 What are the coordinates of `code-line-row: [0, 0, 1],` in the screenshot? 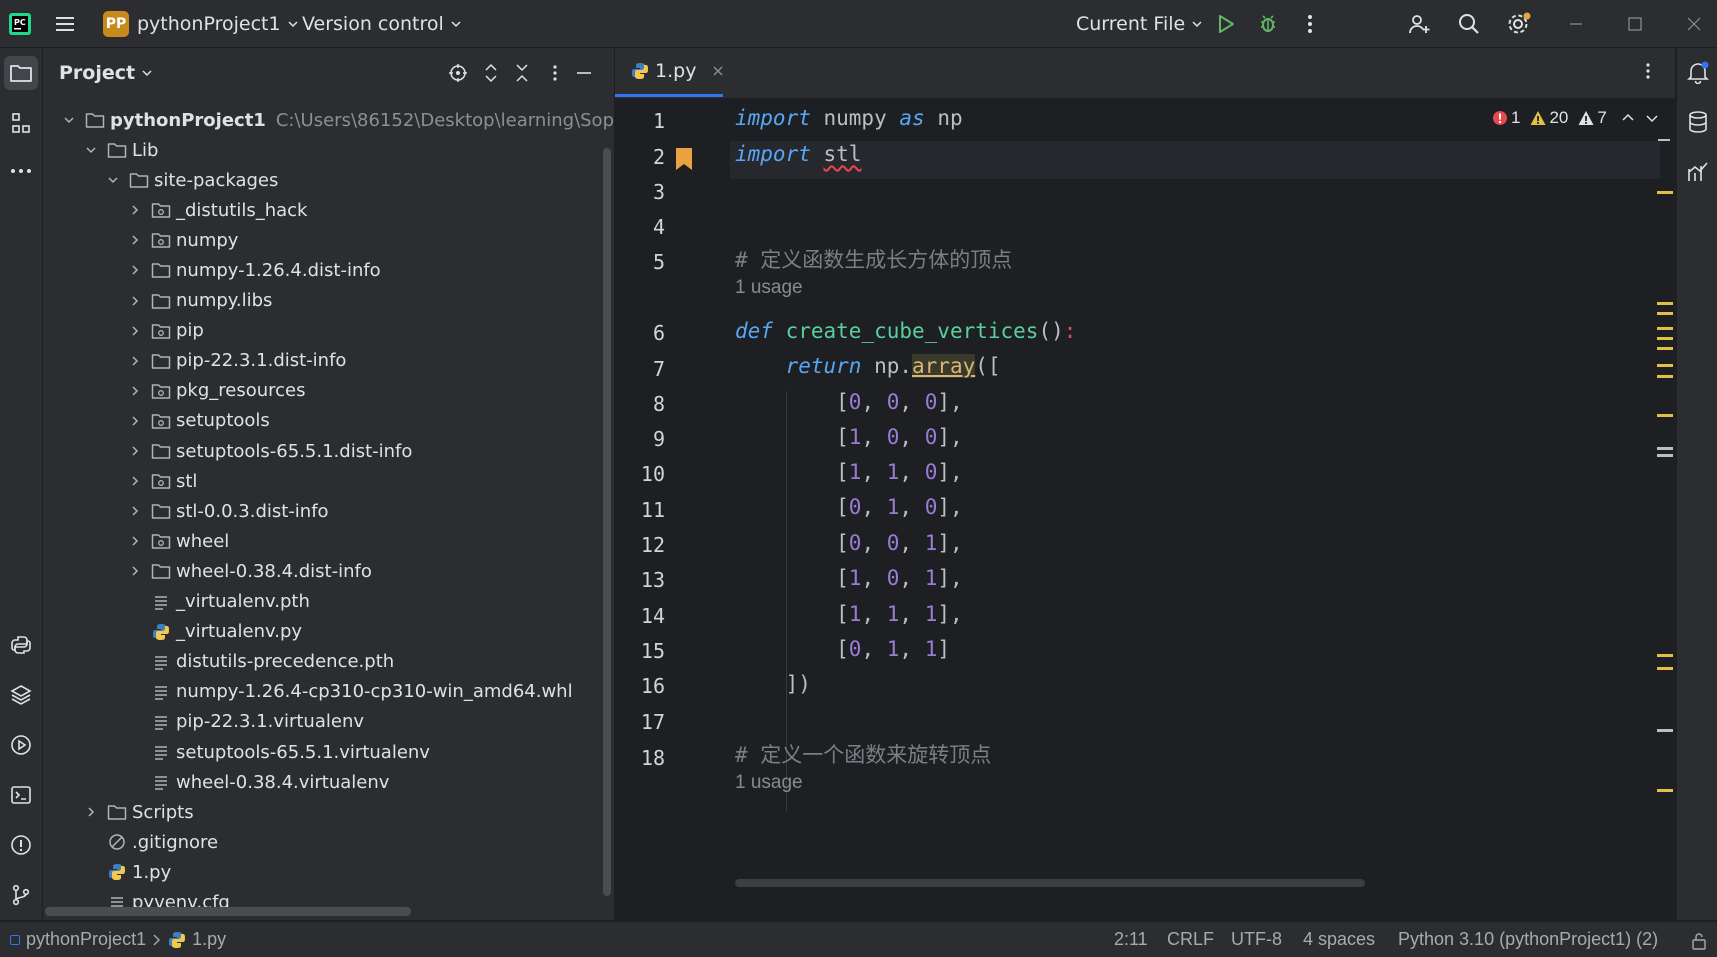 It's located at (849, 543).